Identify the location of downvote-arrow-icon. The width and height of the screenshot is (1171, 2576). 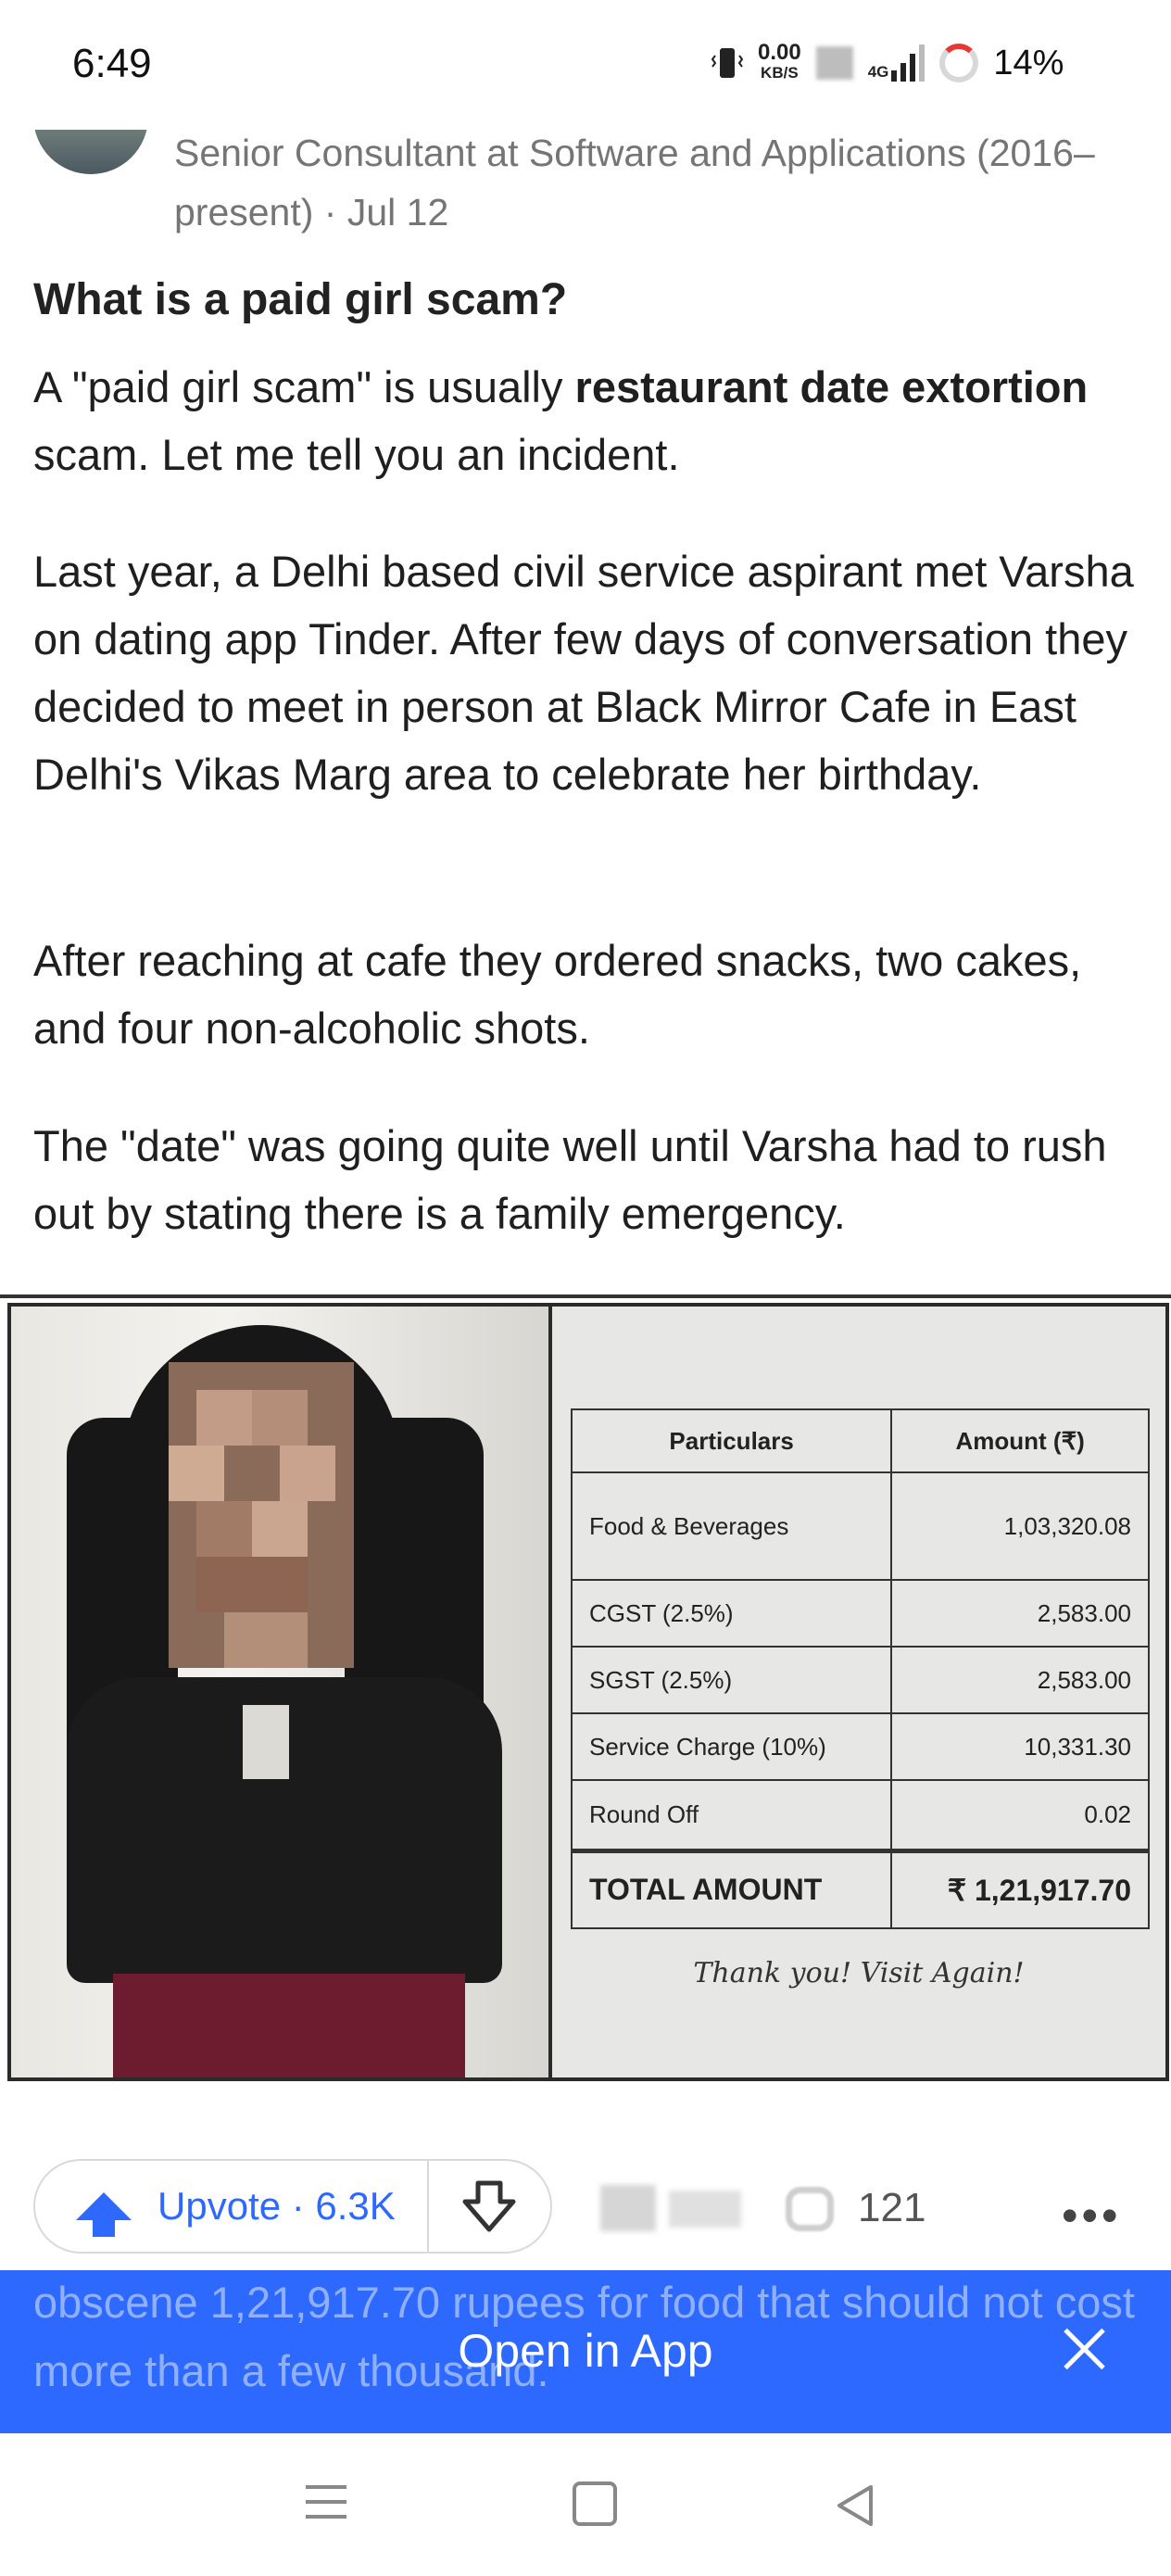
(489, 2206).